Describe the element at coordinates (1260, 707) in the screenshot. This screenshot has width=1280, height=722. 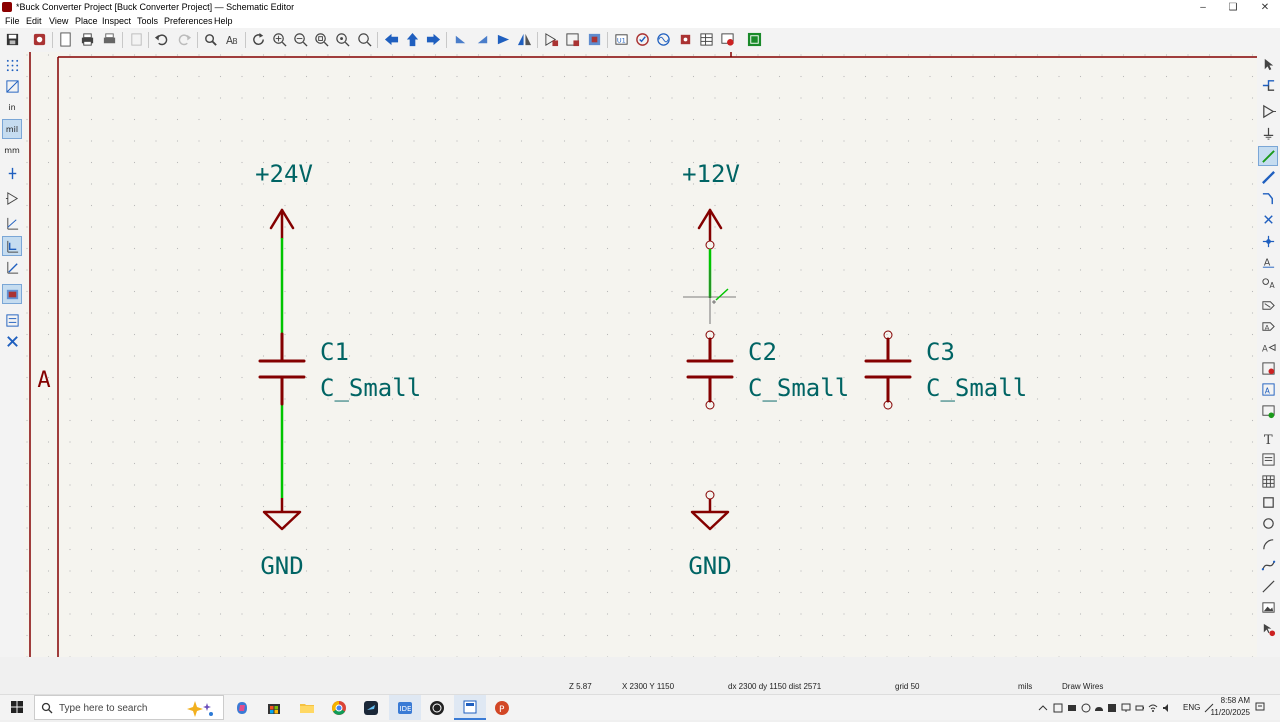
I see `notifications-icon` at that location.